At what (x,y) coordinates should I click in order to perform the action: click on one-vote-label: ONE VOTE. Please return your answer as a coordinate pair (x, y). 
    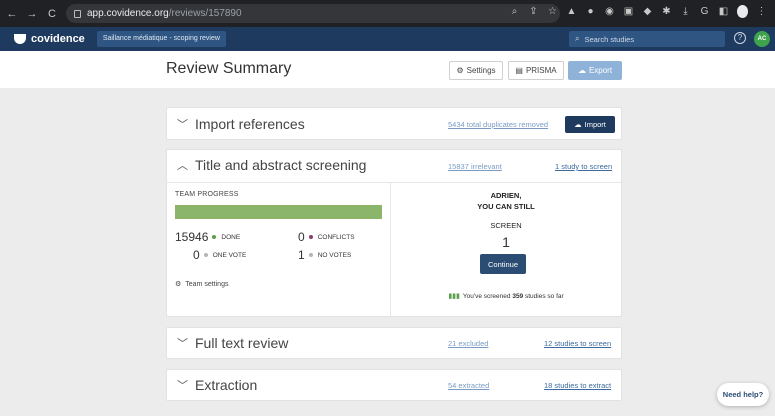
    Looking at the image, I should click on (229, 255).